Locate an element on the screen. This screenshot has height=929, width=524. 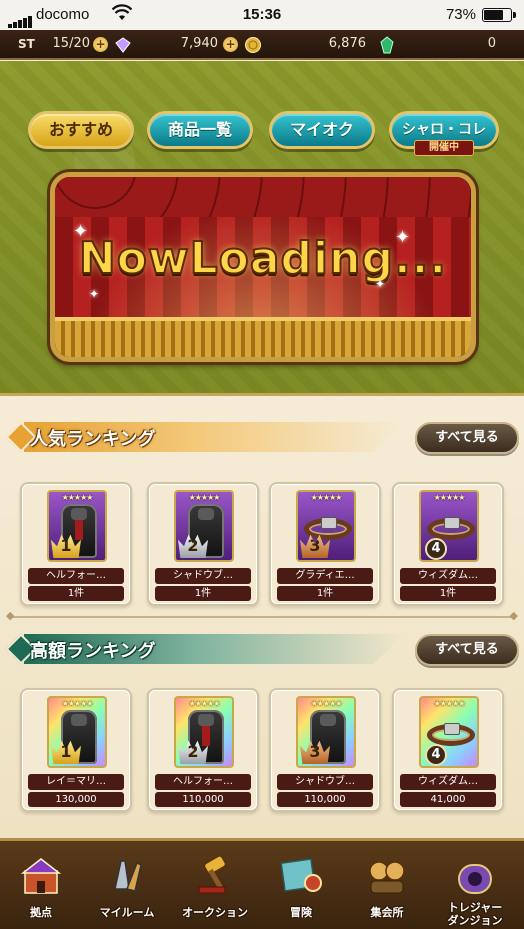
tab-recommended: おすすめ is located at coordinates (81, 130).